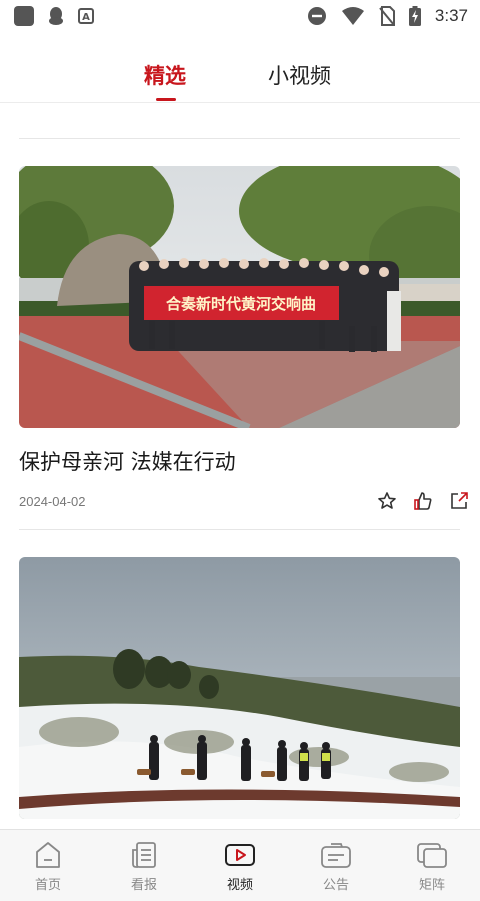  Describe the element at coordinates (143, 885) in the screenshot. I see `nav-label-newspaper: 看报` at that location.